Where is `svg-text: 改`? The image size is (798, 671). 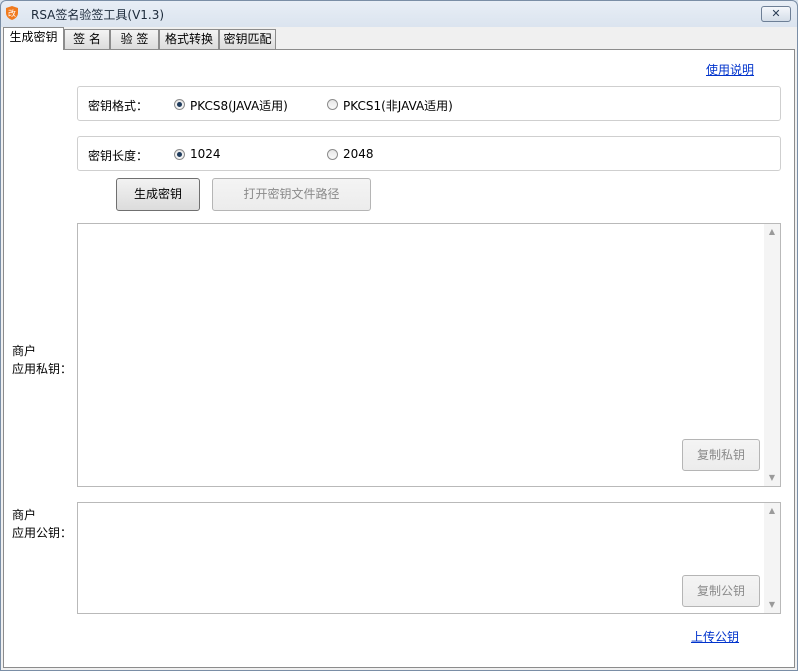 svg-text: 改 is located at coordinates (12, 13).